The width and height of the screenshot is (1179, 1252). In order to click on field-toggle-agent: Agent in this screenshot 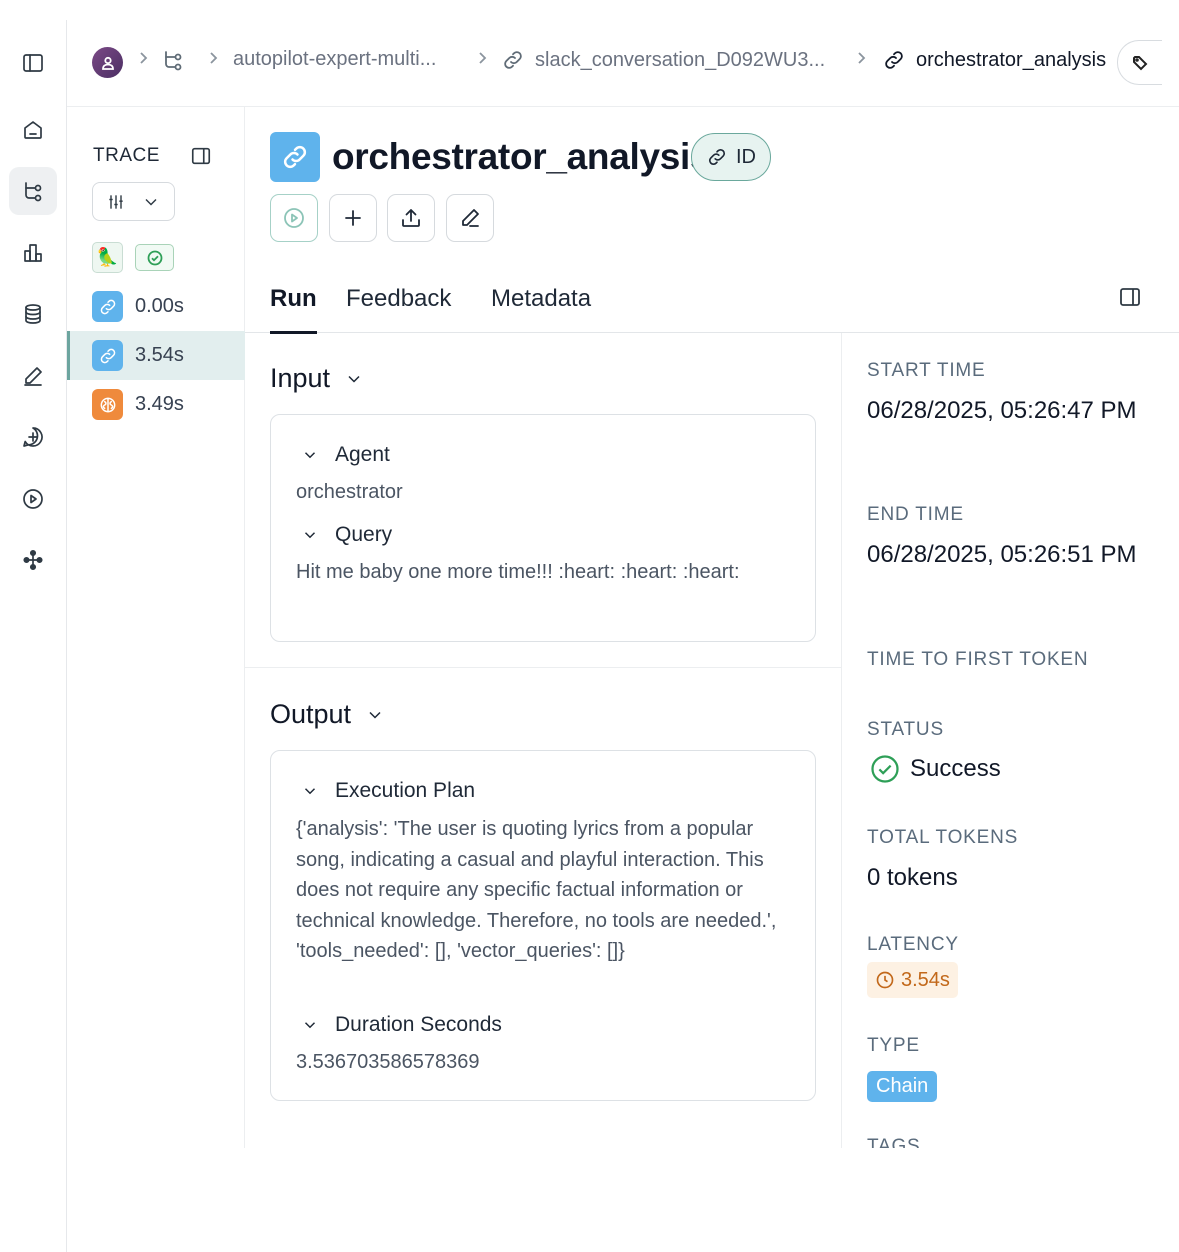, I will do `click(345, 455)`.